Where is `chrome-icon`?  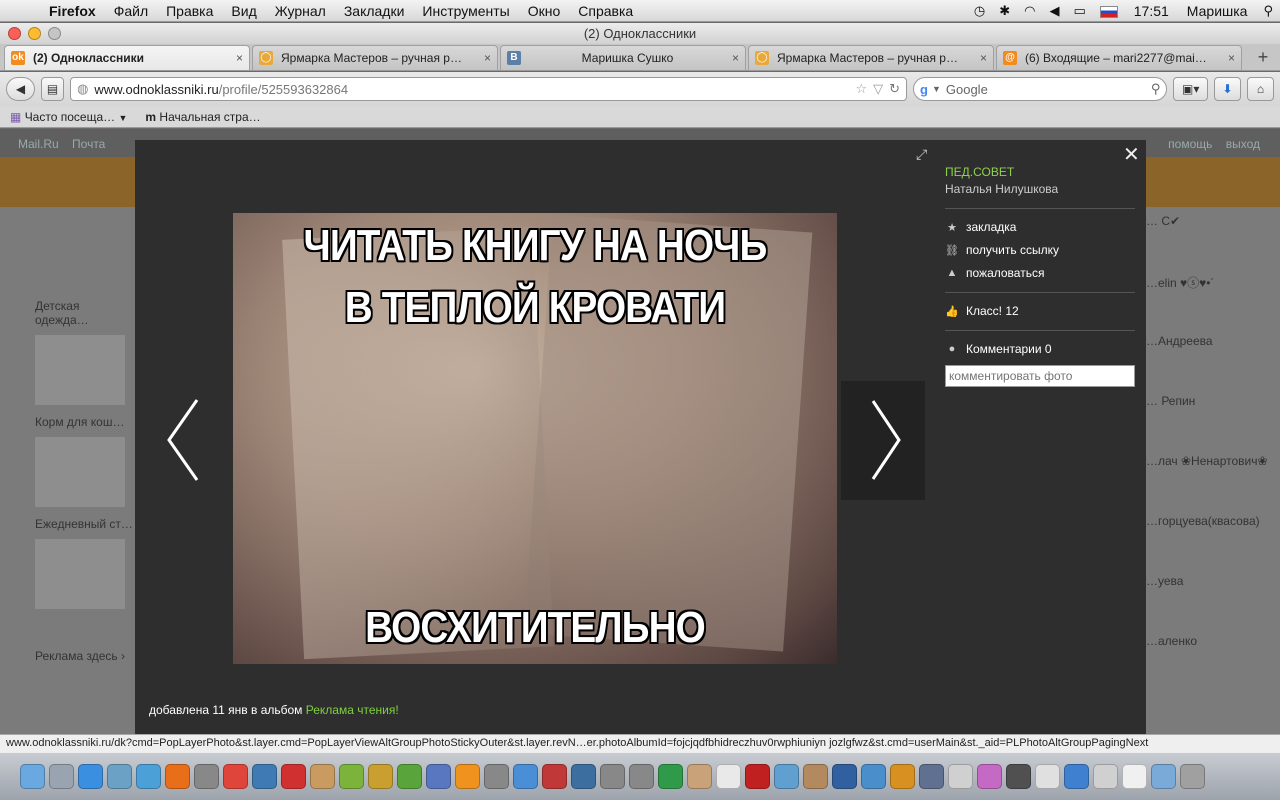 chrome-icon is located at coordinates (235, 776).